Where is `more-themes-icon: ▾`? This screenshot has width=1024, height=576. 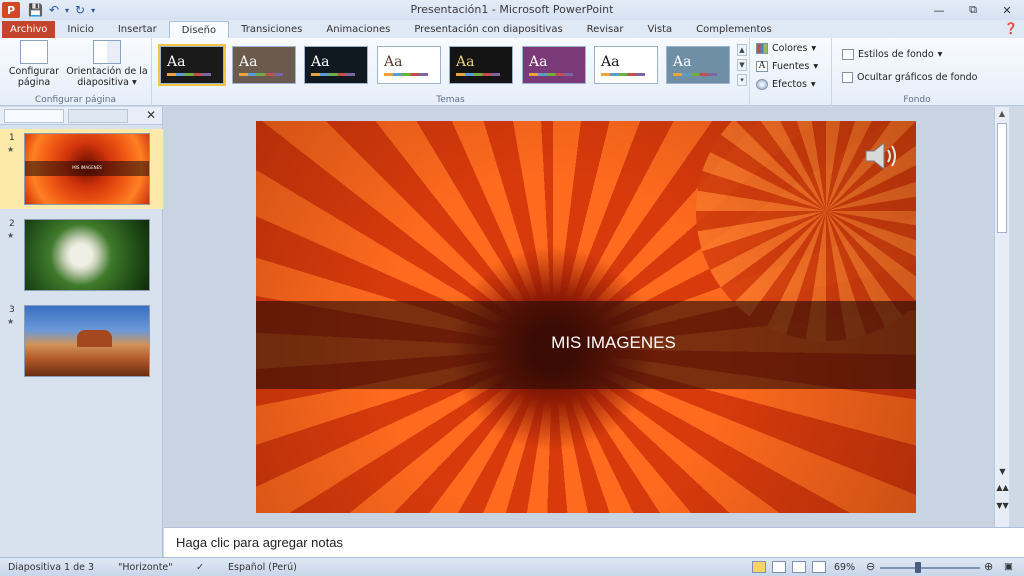
more-themes-icon: ▾ is located at coordinates (742, 80).